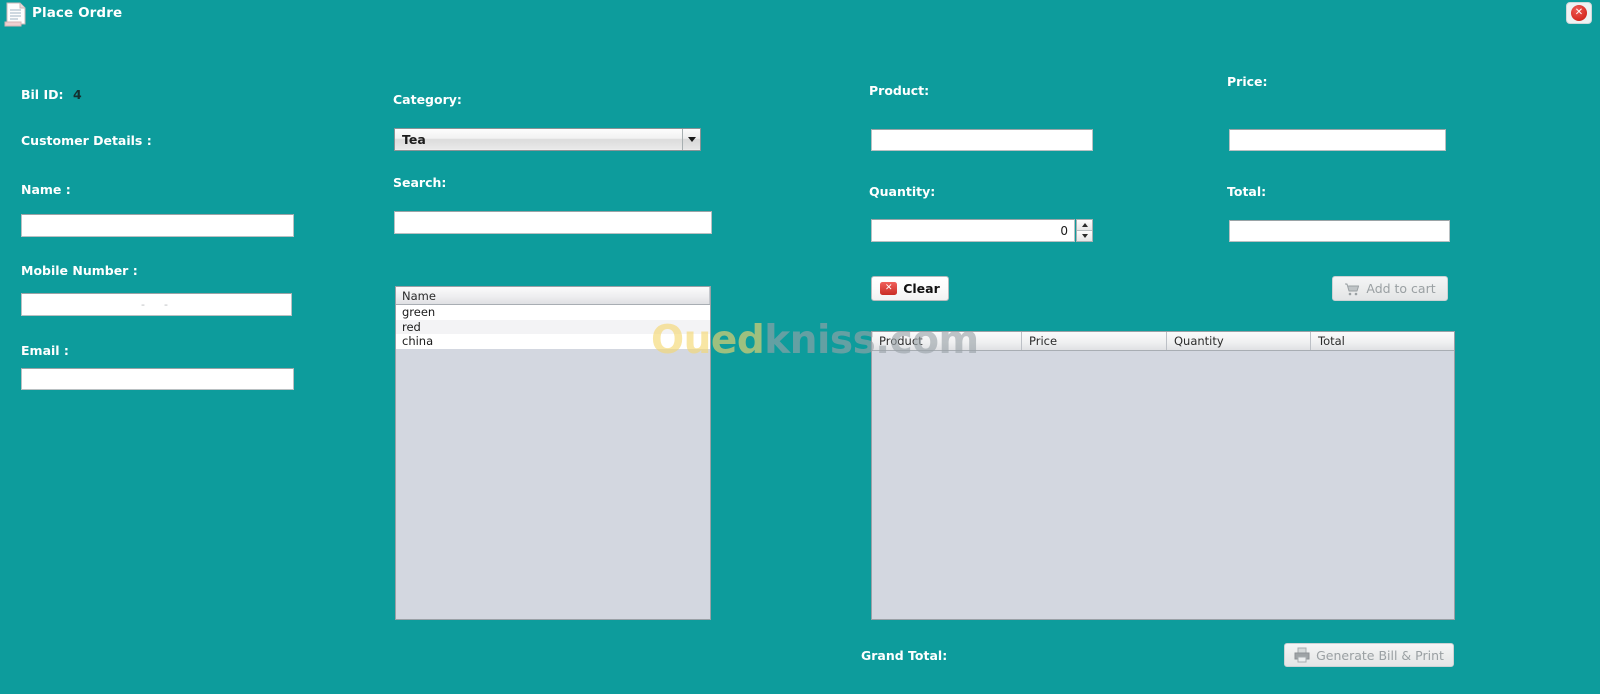 This screenshot has width=1600, height=694. Describe the element at coordinates (982, 140) in the screenshot. I see `product-input` at that location.